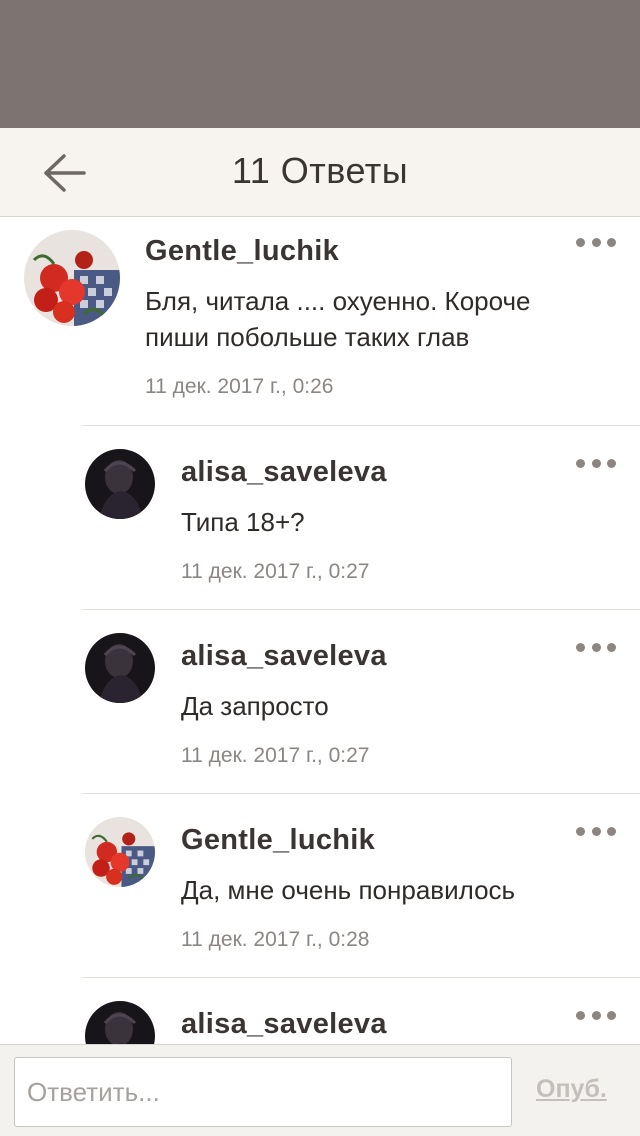 Image resolution: width=640 pixels, height=1136 pixels. What do you see at coordinates (263, 1092) in the screenshot?
I see `reply-input` at bounding box center [263, 1092].